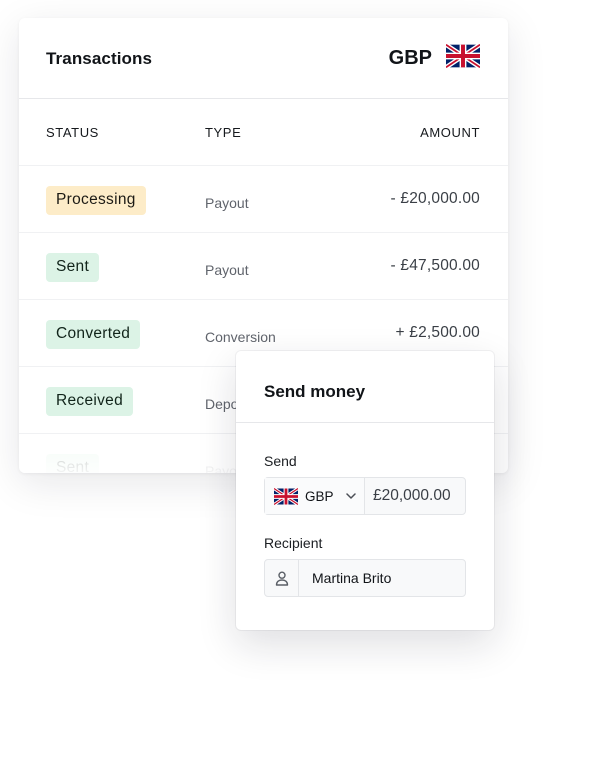 Image resolution: width=596 pixels, height=760 pixels. I want to click on currency-code: GBP, so click(410, 58).